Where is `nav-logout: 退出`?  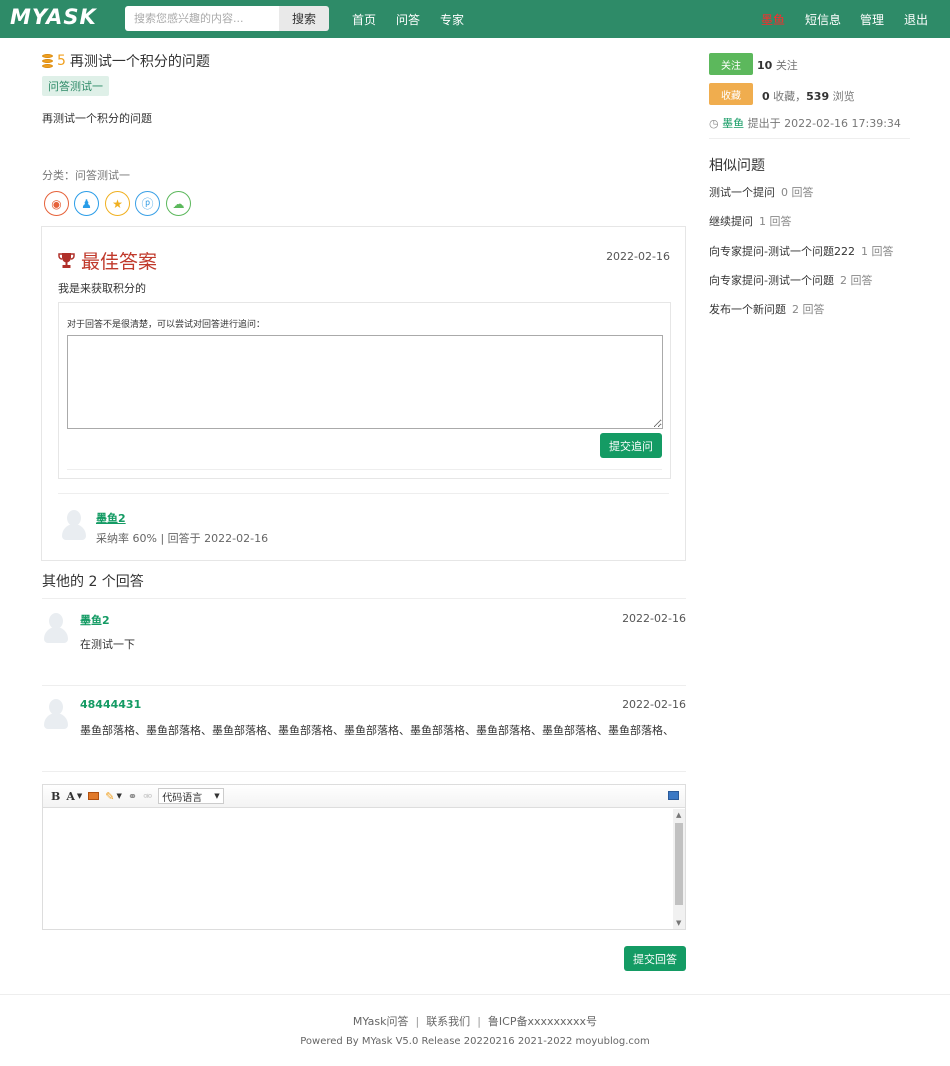 nav-logout: 退出 is located at coordinates (916, 19).